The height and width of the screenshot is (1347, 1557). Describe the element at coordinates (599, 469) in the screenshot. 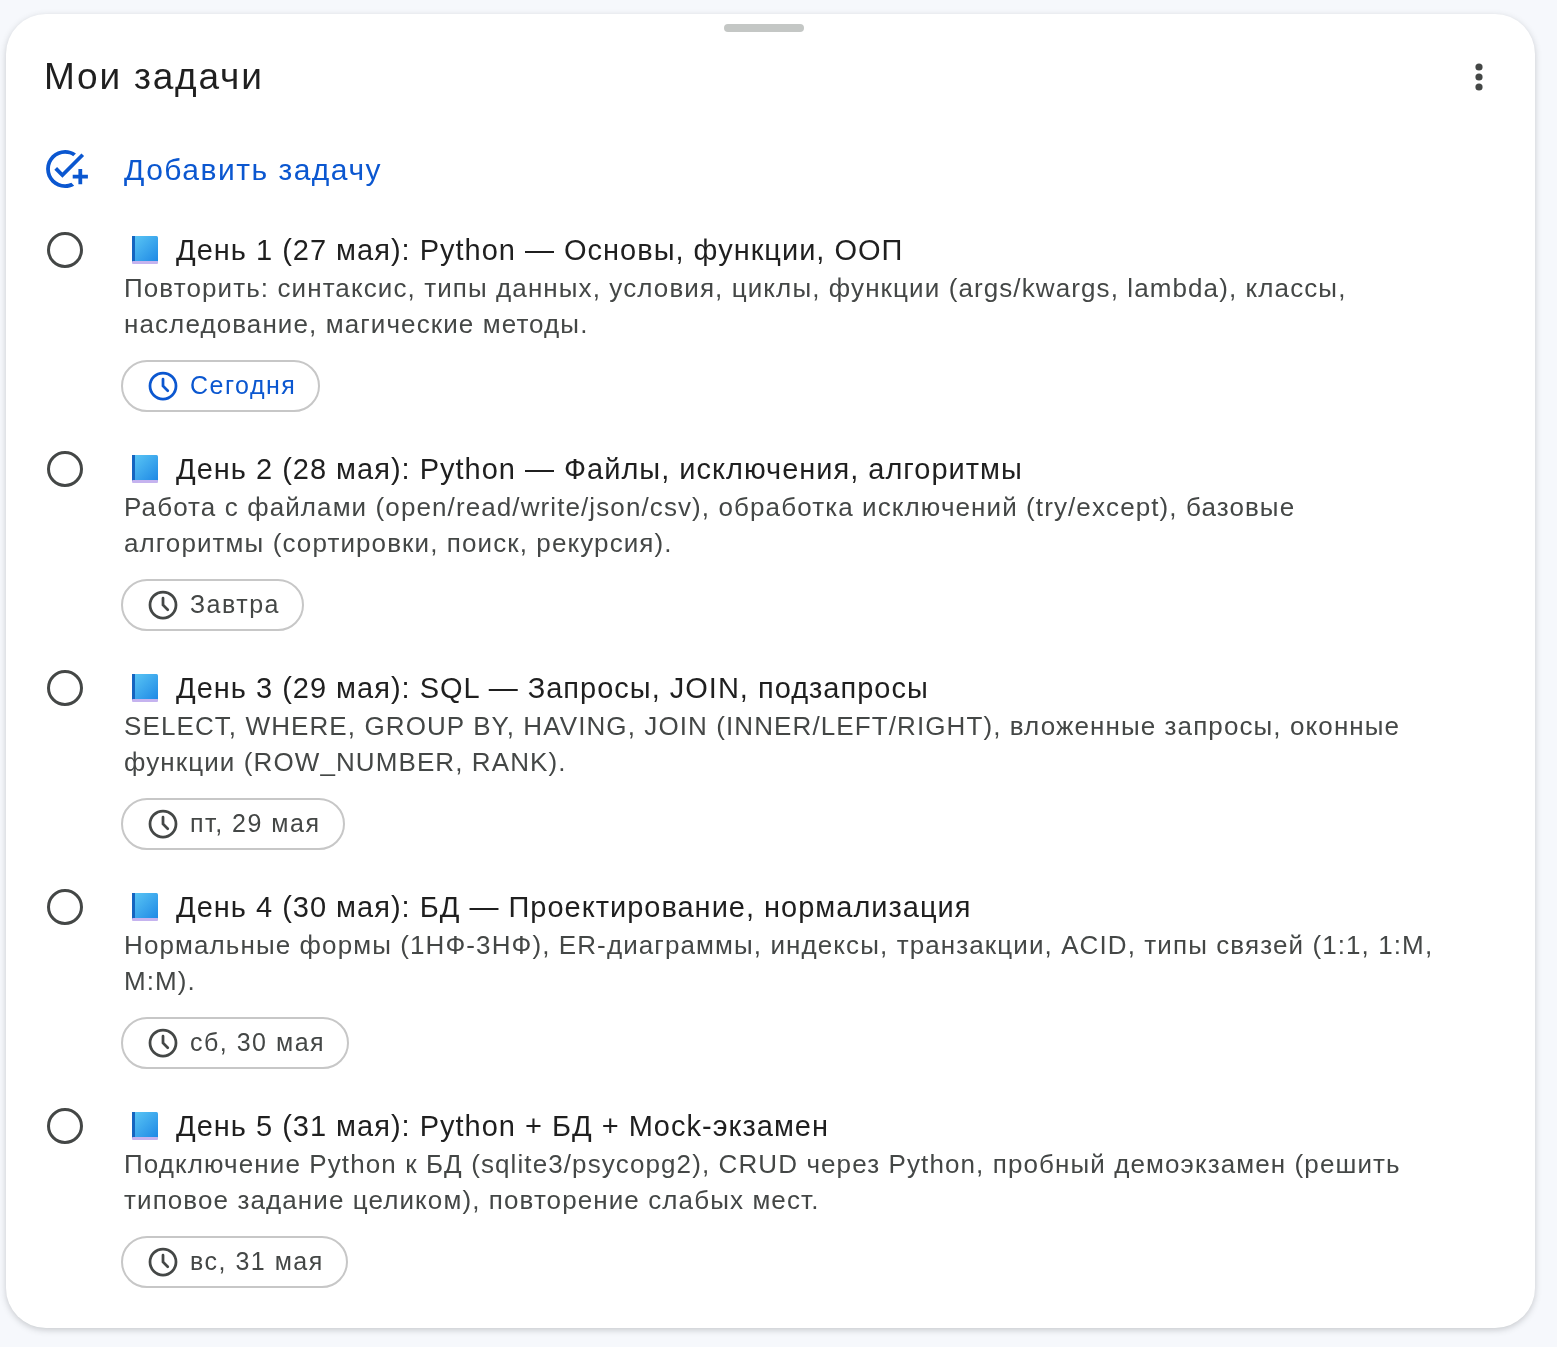

I see `task-title: День 2 (28 мая): Python — Файлы, исключения, алгоритмы` at that location.